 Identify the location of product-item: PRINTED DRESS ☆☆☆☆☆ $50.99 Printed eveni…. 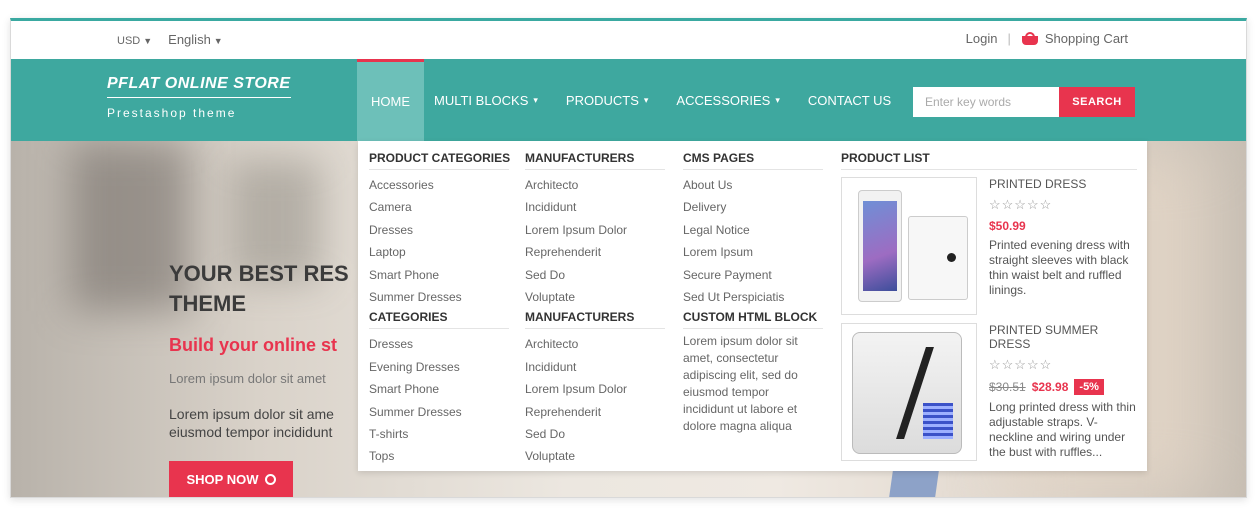
(991, 247).